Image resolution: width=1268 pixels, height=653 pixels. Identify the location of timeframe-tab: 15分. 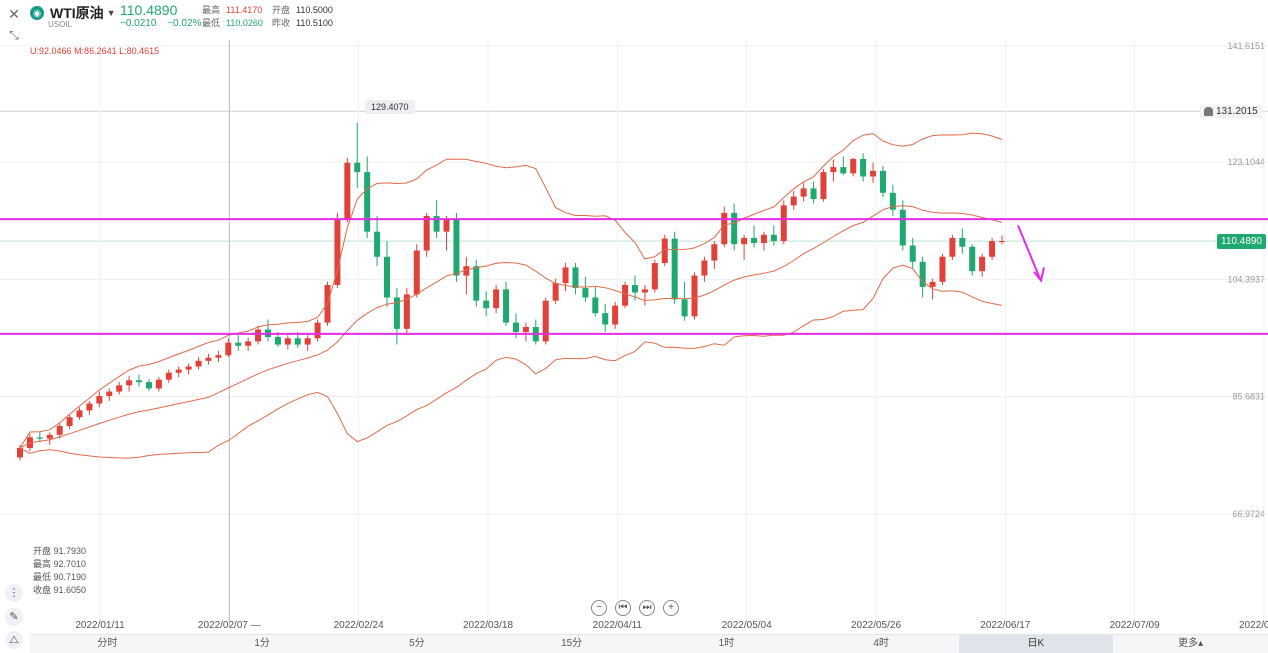
(571, 644).